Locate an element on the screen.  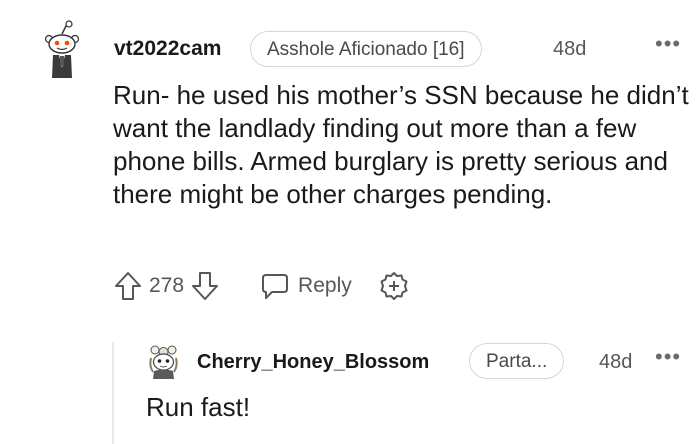
snoo-avatar-icon is located at coordinates (62, 49).